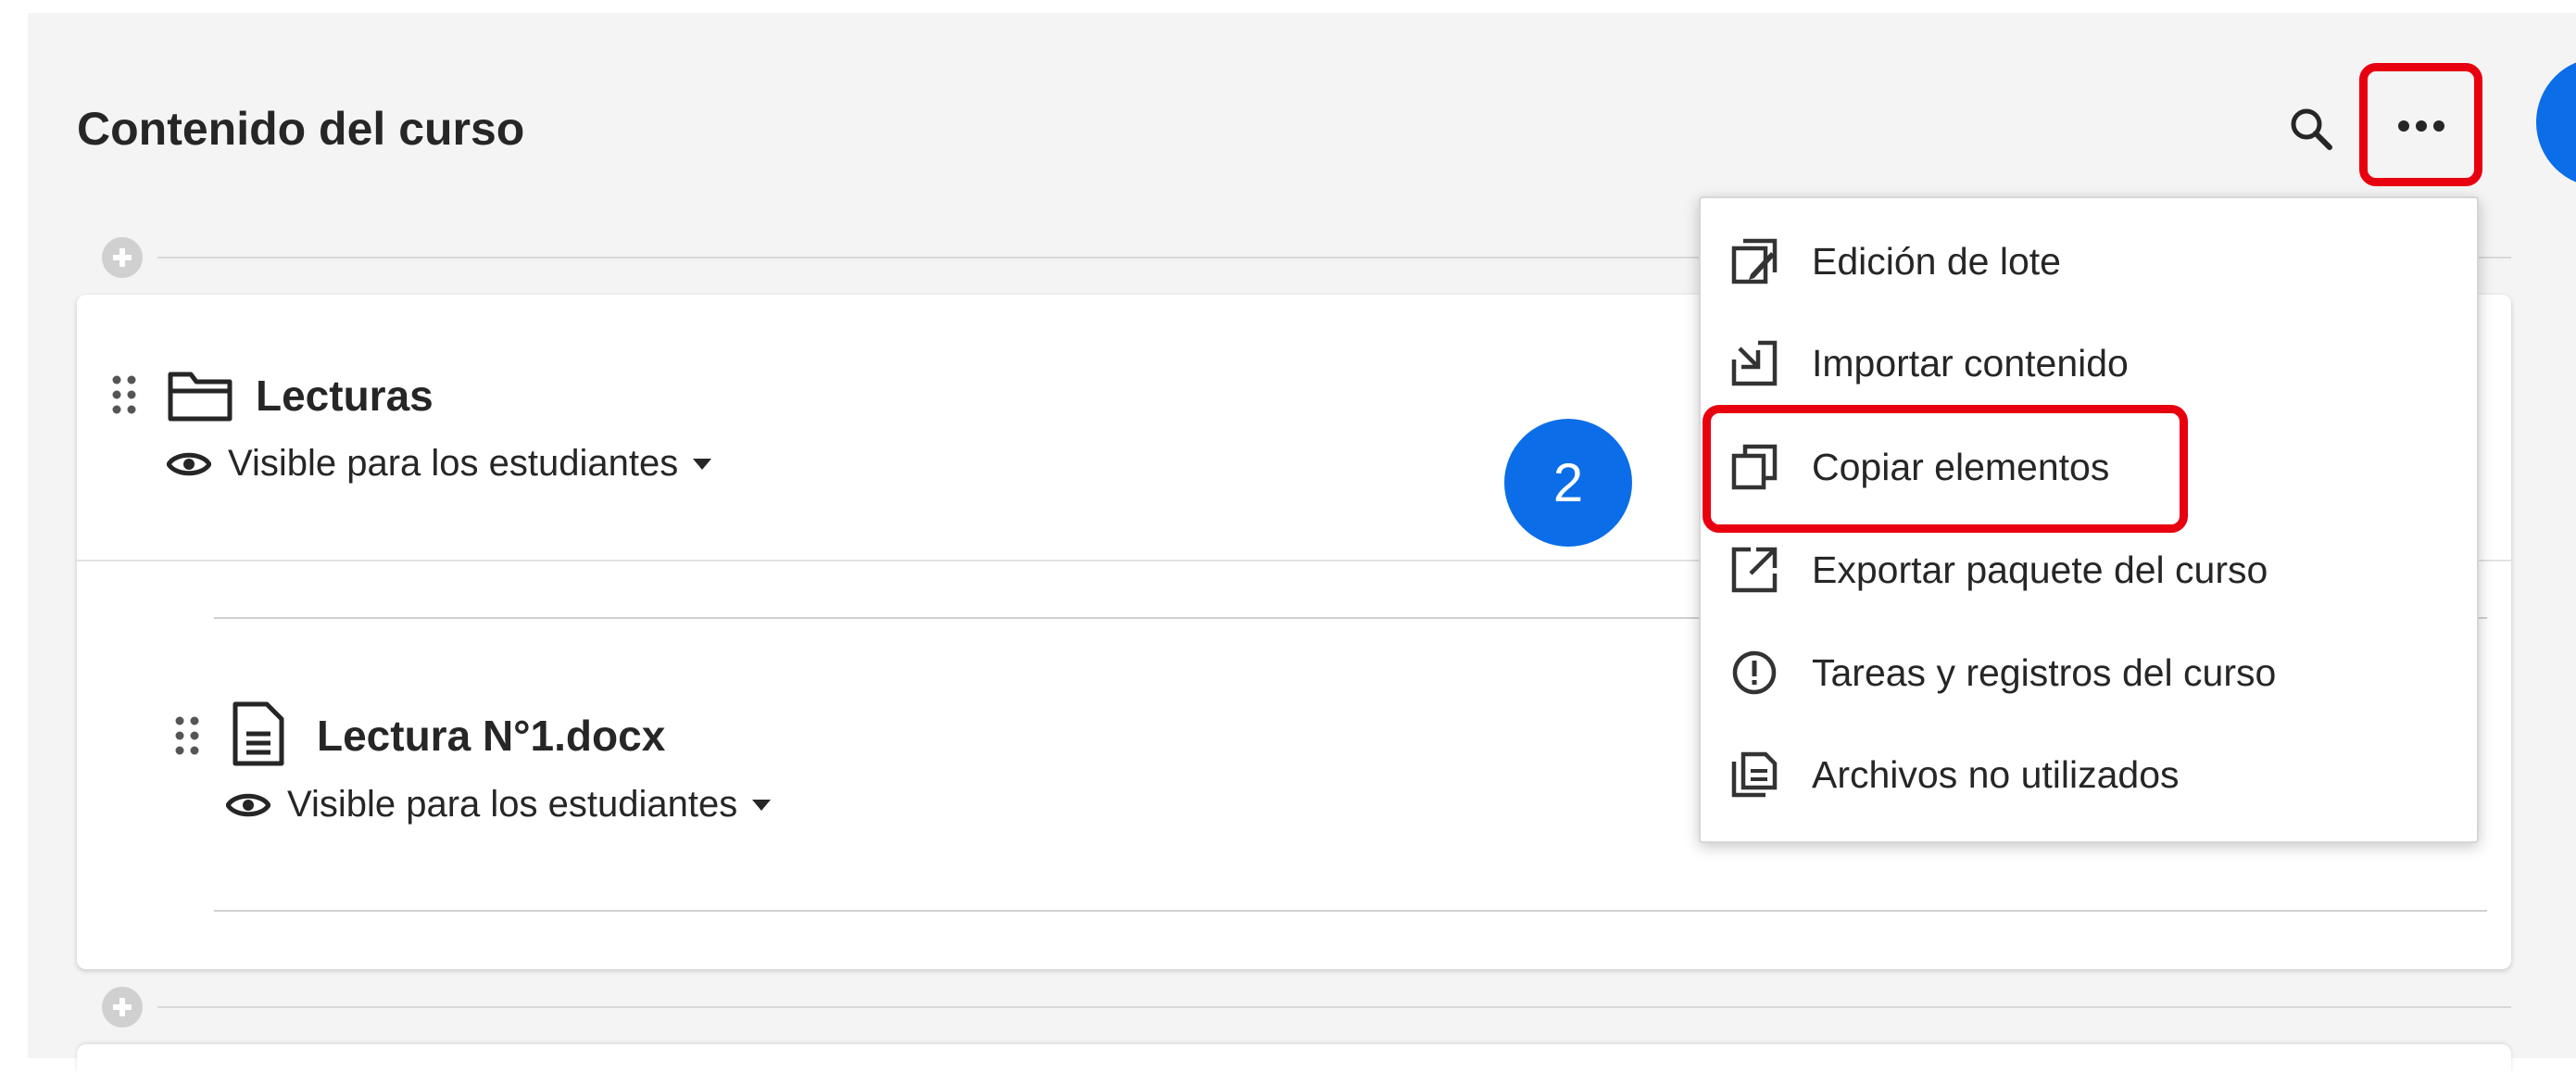 The height and width of the screenshot is (1072, 2576). Describe the element at coordinates (1754, 570) in the screenshot. I see `export-icon` at that location.